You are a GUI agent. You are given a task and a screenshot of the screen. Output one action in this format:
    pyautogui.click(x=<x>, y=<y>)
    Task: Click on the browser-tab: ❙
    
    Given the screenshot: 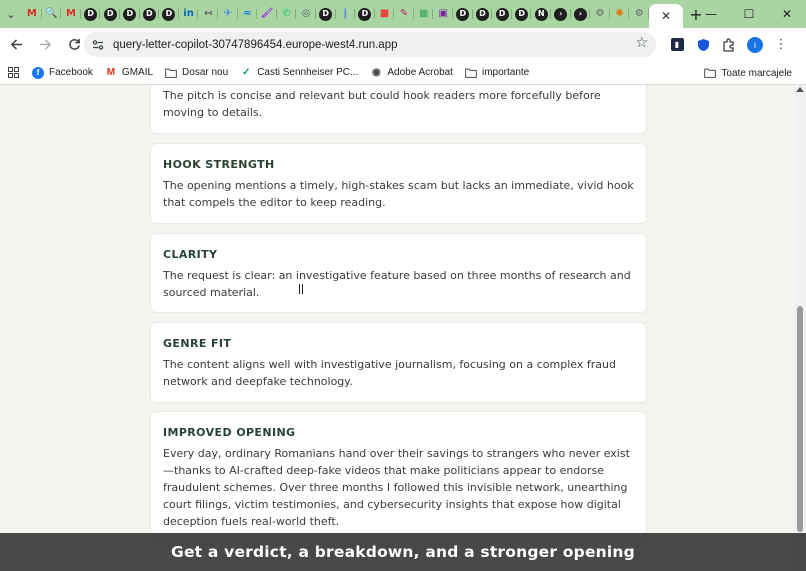 What is the action you would take?
    pyautogui.click(x=346, y=14)
    